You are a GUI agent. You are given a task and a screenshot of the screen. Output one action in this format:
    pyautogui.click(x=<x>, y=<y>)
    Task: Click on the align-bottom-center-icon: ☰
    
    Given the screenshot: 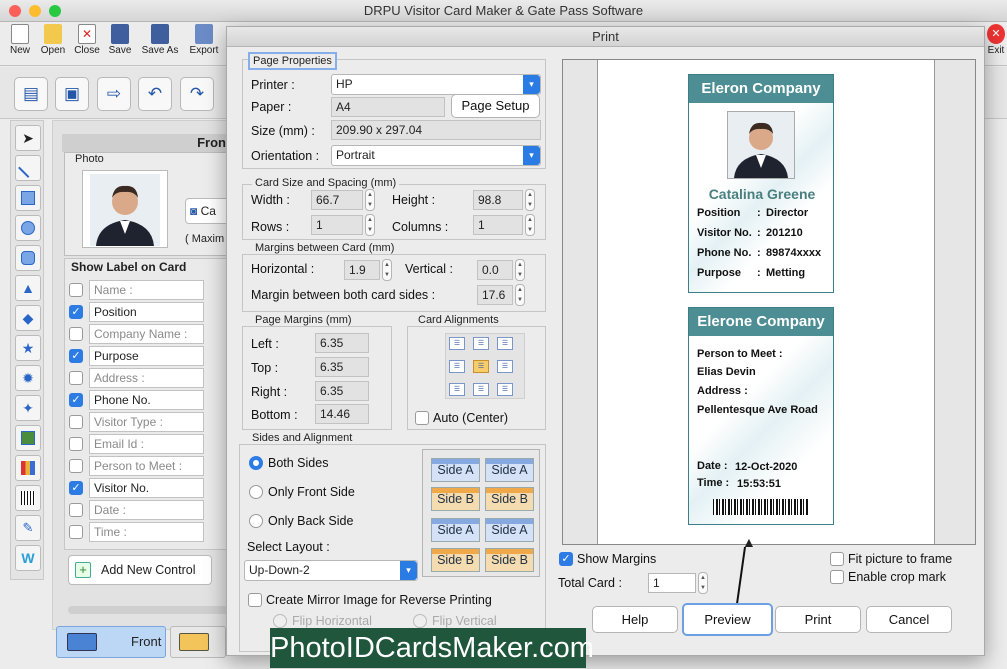 What is the action you would take?
    pyautogui.click(x=481, y=389)
    